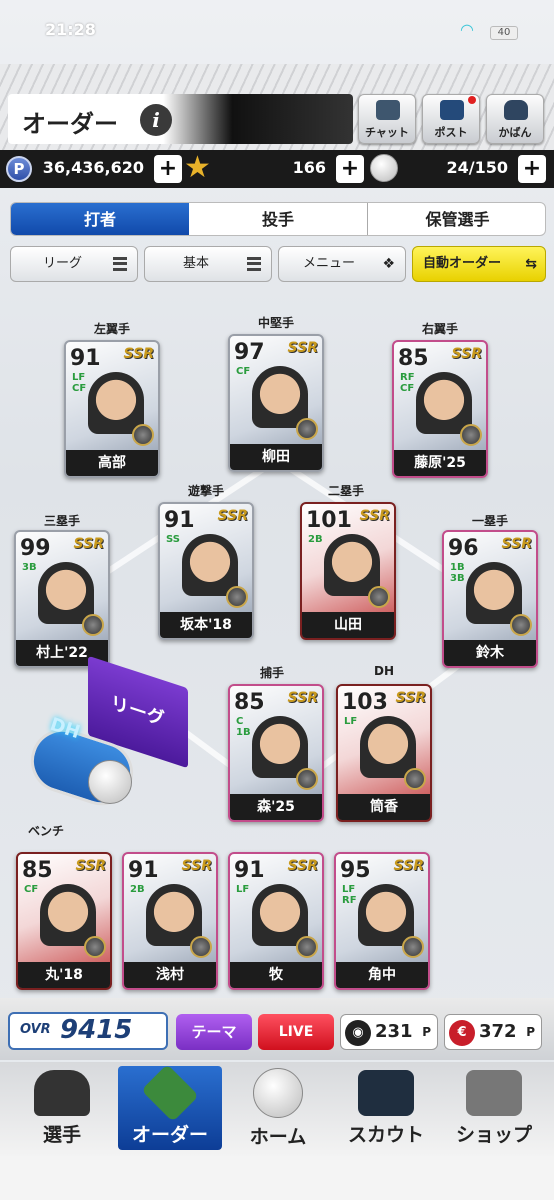 This screenshot has height=1200, width=554. I want to click on system-home-bar, so click(277, 1178).